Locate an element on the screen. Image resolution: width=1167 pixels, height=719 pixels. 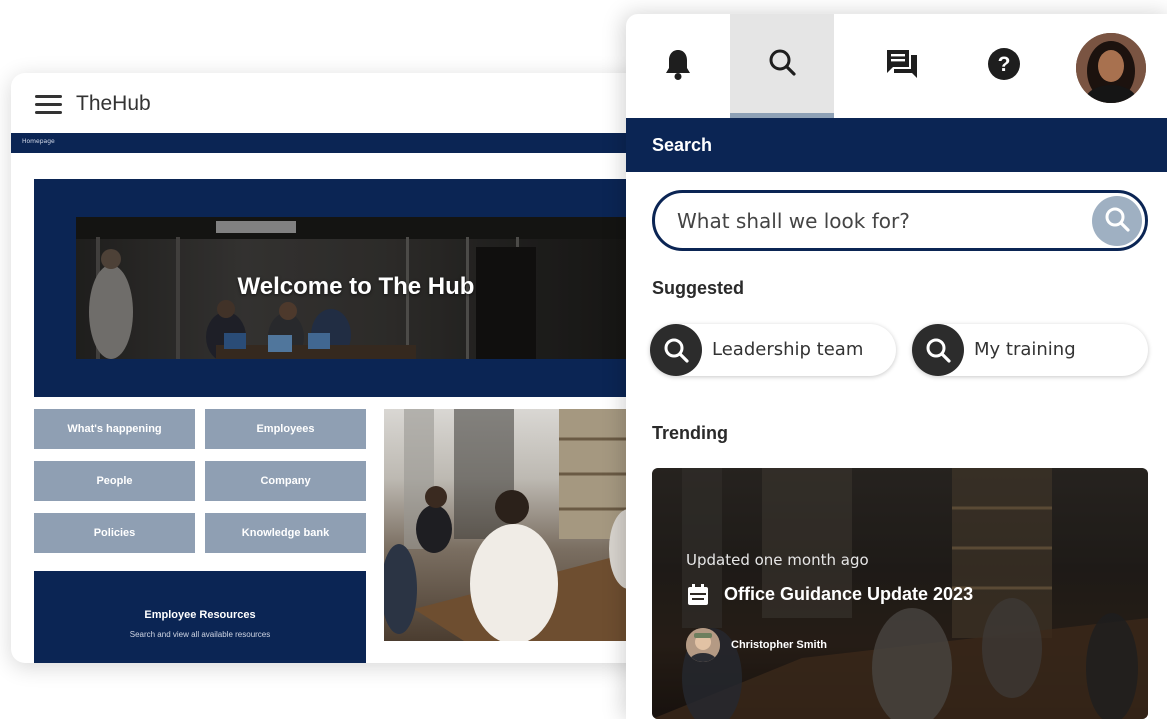
chat-icon is located at coordinates (902, 66).